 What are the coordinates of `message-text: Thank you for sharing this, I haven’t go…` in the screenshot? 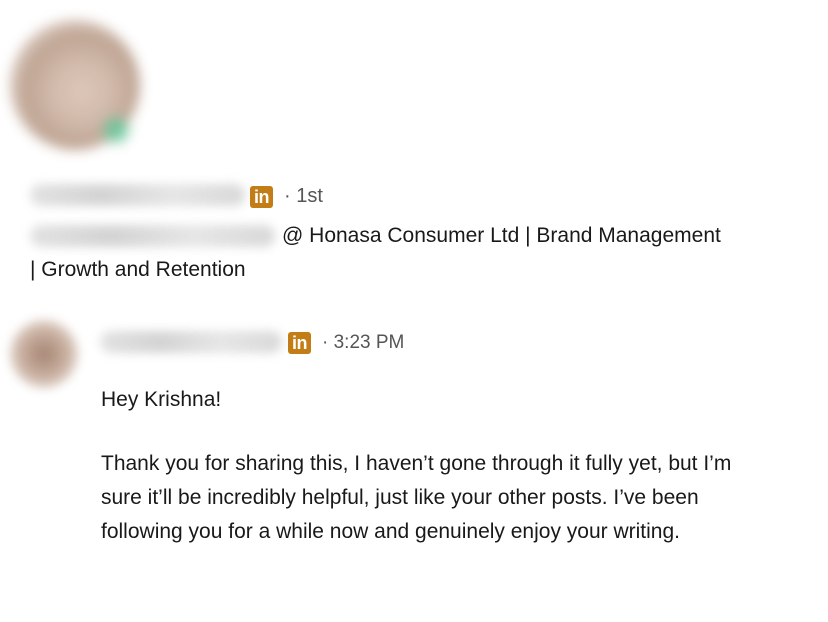 It's located at (416, 497).